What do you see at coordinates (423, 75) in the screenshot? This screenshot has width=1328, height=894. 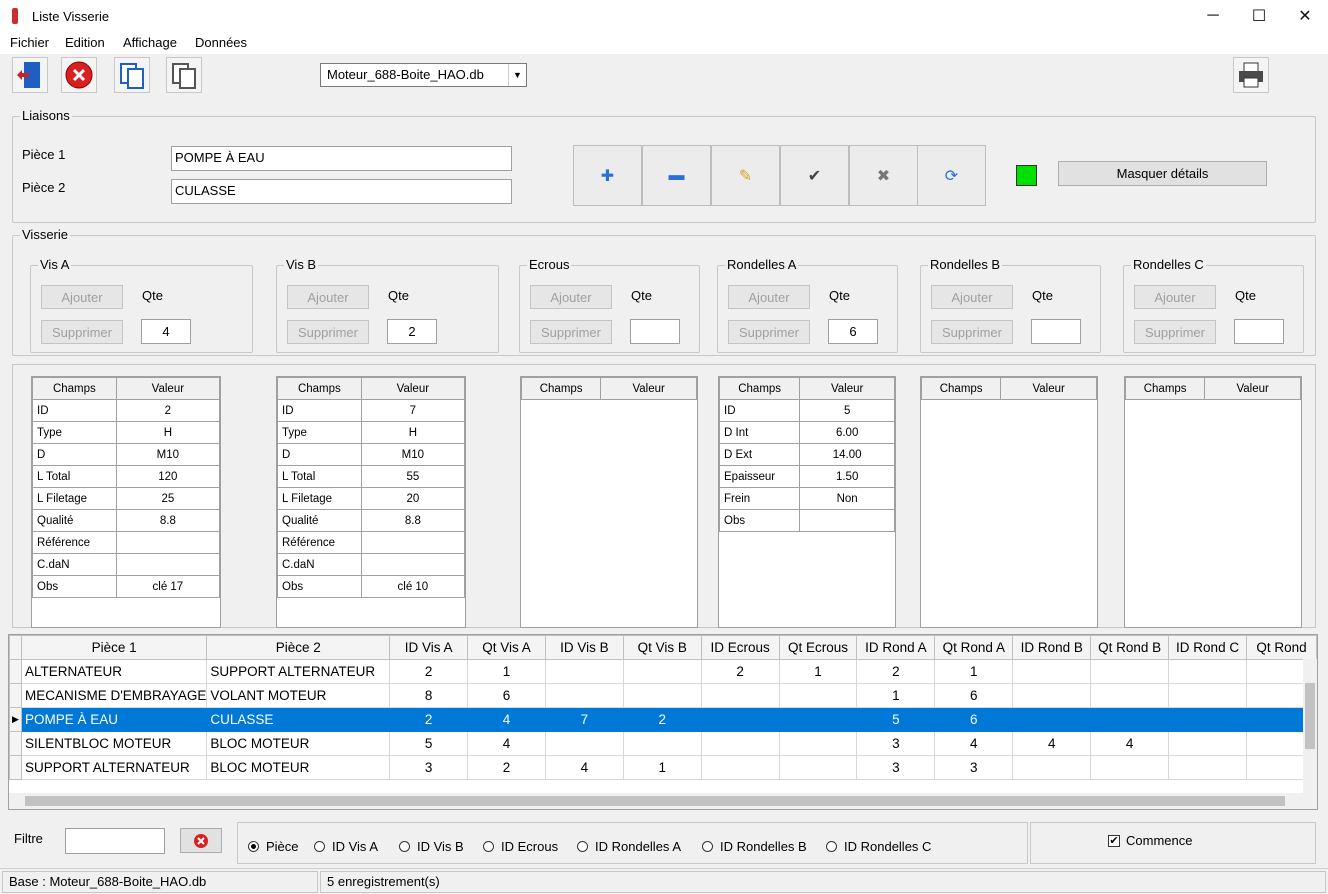 I see `database-select: Moteur_688-Boite_HAO.db ▼` at bounding box center [423, 75].